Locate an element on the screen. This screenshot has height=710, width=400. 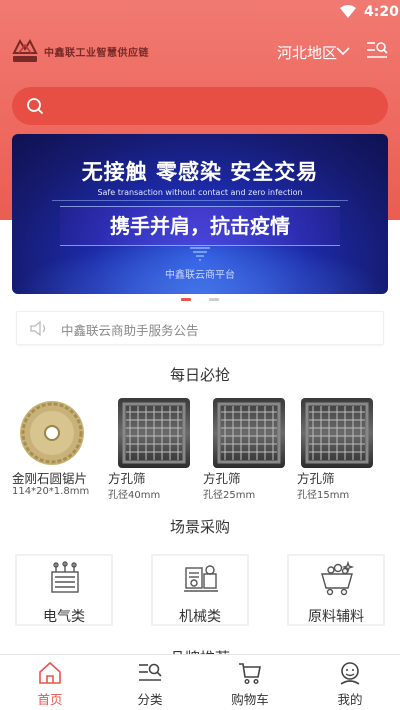
product-spec: 孔径15mm is located at coordinates (323, 495).